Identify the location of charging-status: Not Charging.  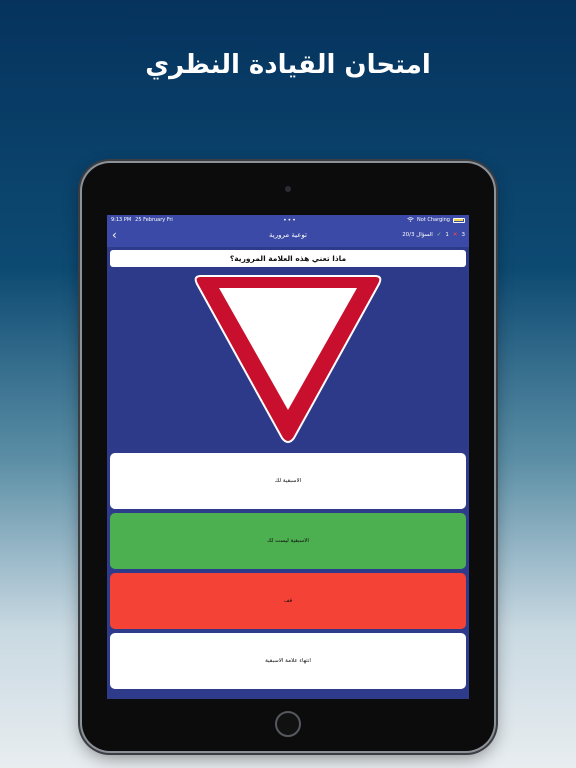
(433, 220).